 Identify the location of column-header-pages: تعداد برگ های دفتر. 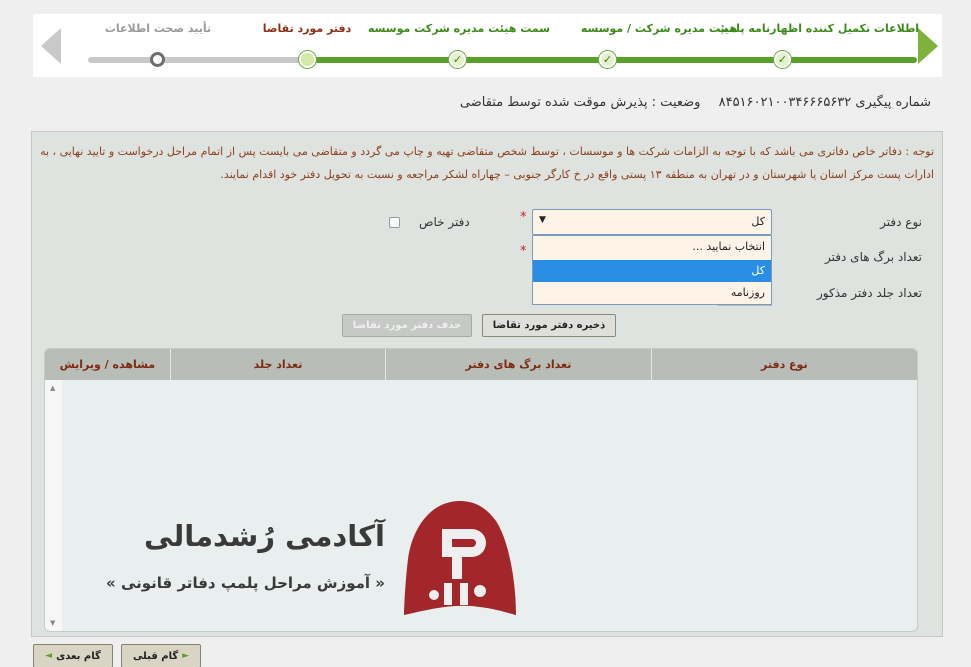
(517, 364).